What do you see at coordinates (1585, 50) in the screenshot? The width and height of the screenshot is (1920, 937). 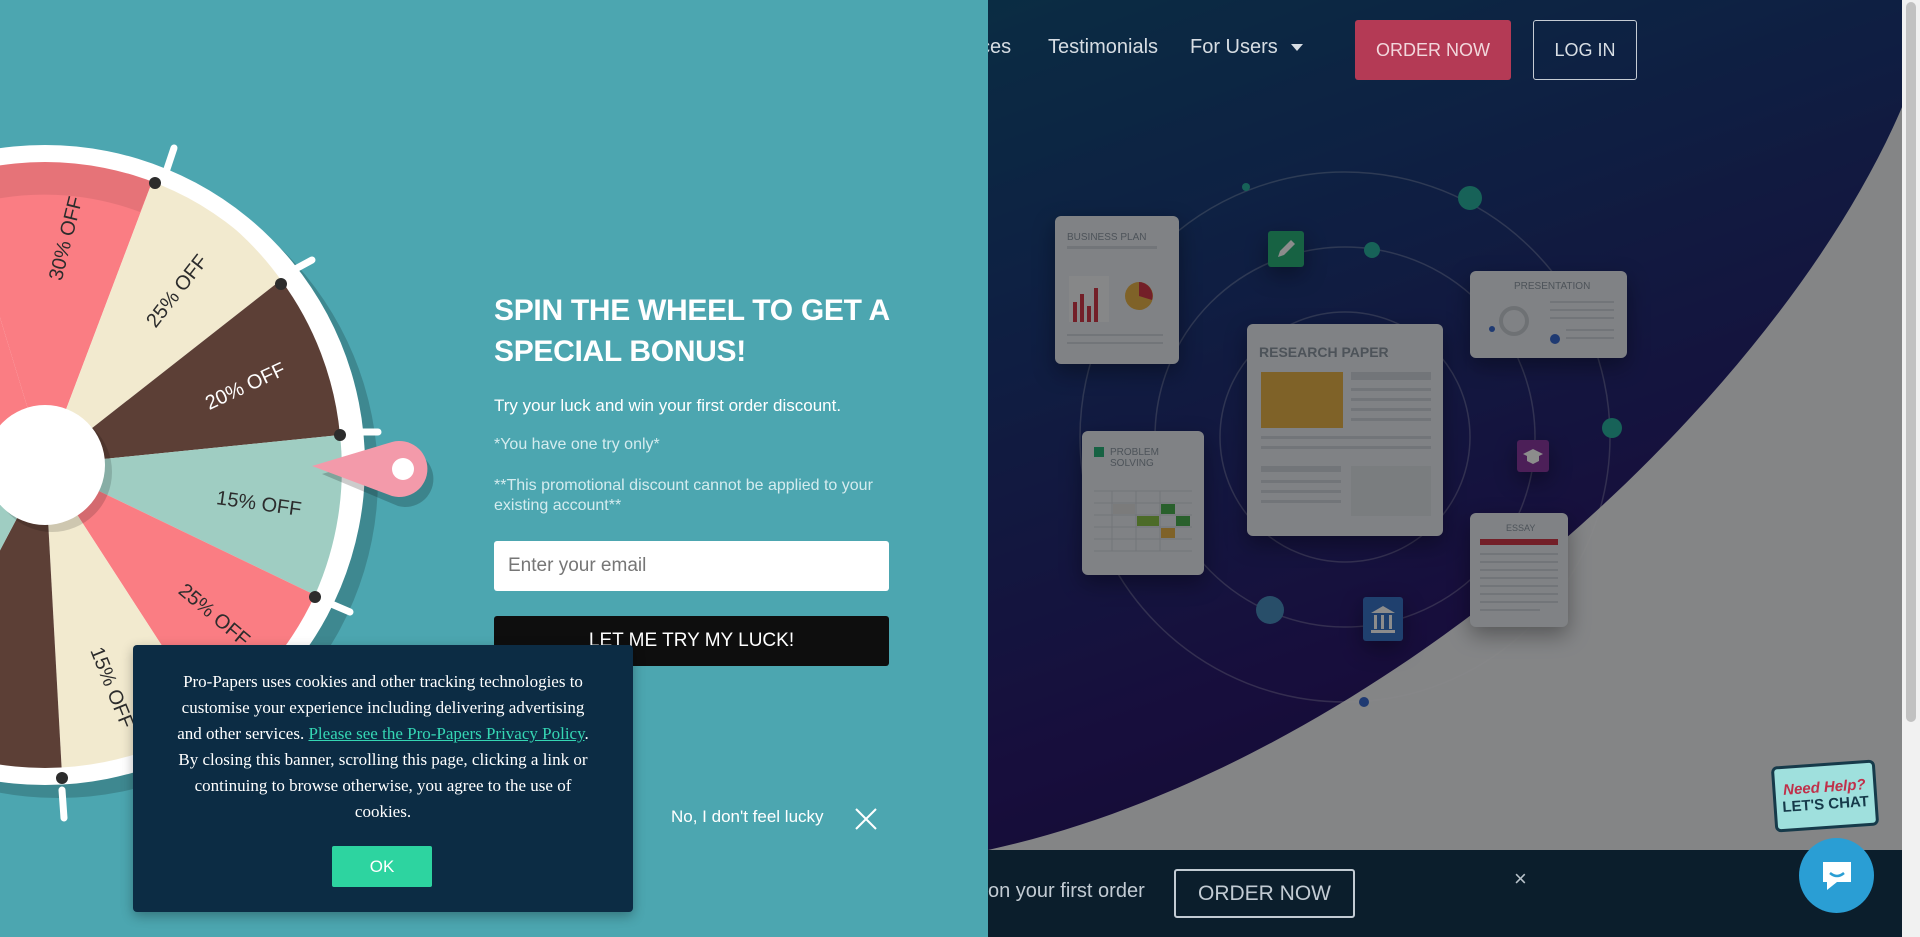 I see `log-in-button: LOG IN` at bounding box center [1585, 50].